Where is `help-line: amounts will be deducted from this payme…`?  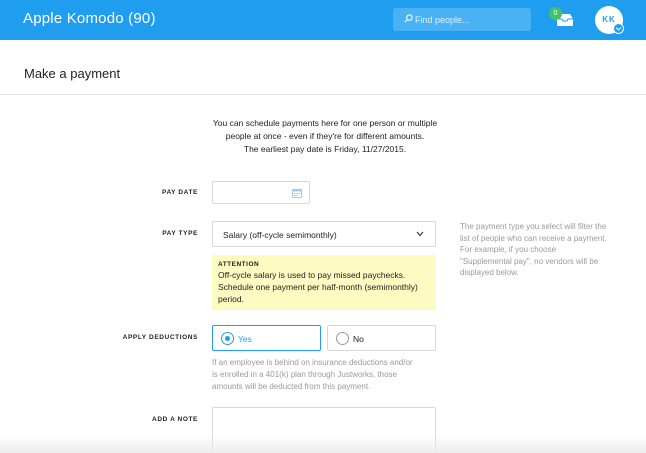
help-line: amounts will be deducted from this payme… is located at coordinates (291, 386).